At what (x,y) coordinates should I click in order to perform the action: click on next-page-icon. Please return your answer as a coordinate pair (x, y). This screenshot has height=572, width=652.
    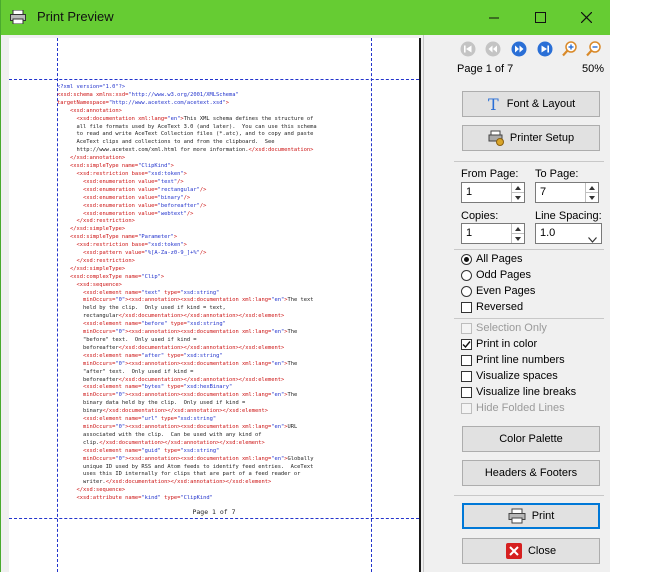
    Looking at the image, I should click on (519, 49).